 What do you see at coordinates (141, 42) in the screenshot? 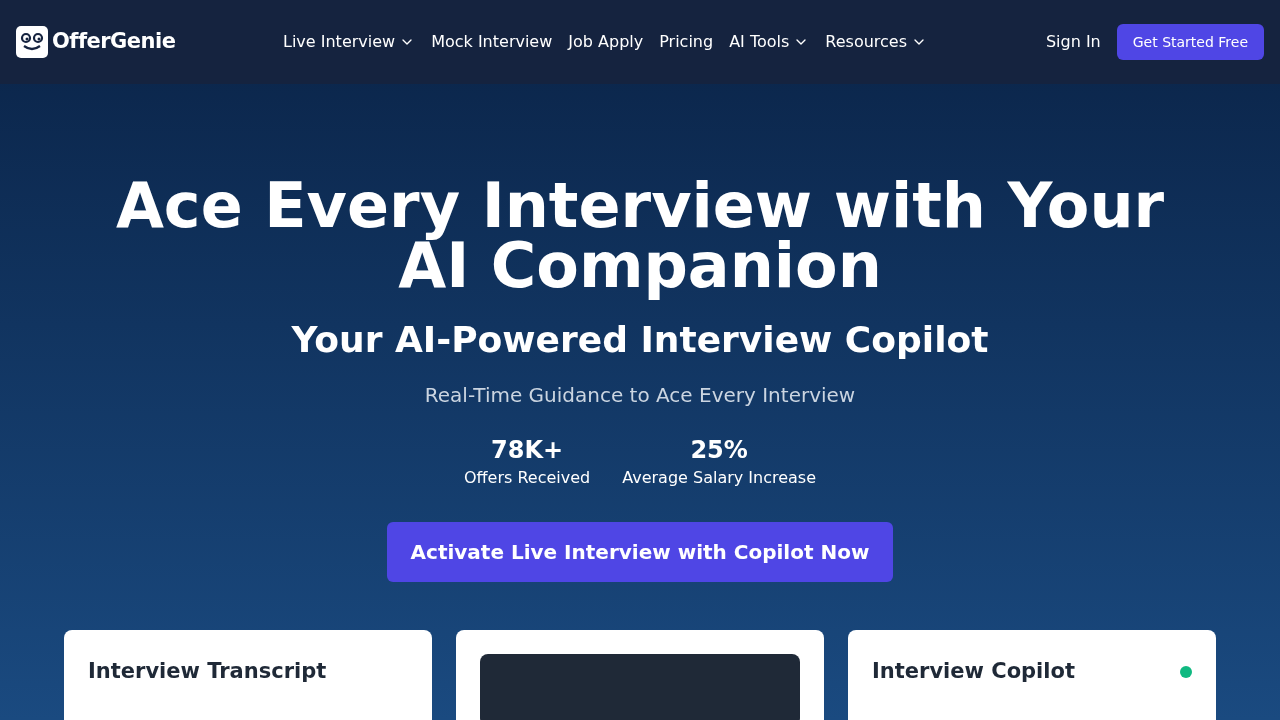
I see `brand-logo: OfferGenie` at bounding box center [141, 42].